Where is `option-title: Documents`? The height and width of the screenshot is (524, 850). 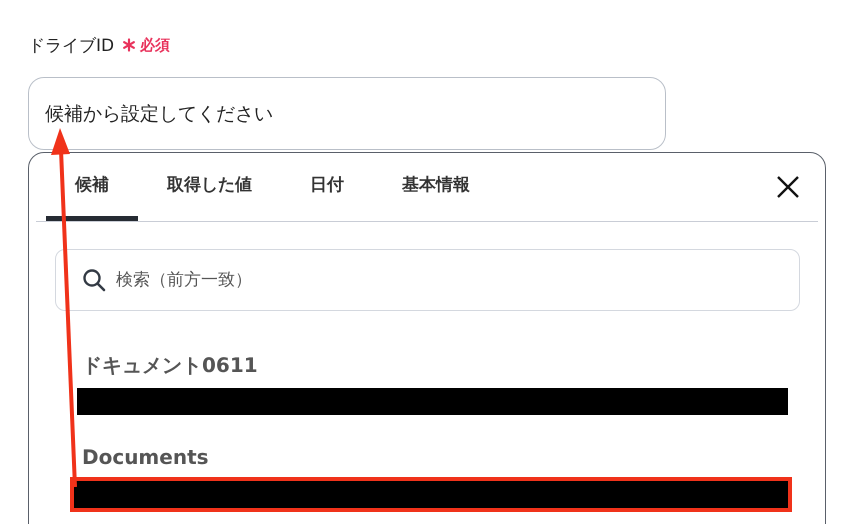 option-title: Documents is located at coordinates (435, 458).